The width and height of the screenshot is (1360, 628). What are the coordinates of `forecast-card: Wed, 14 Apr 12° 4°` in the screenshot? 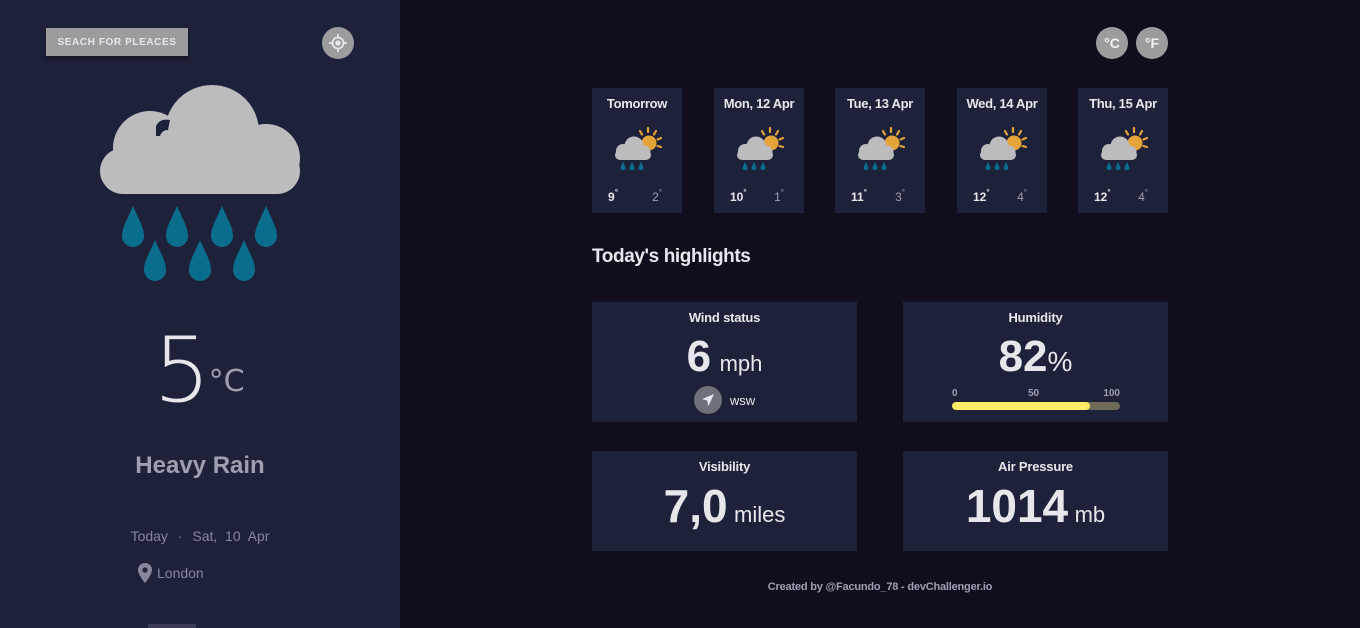 It's located at (1002, 150).